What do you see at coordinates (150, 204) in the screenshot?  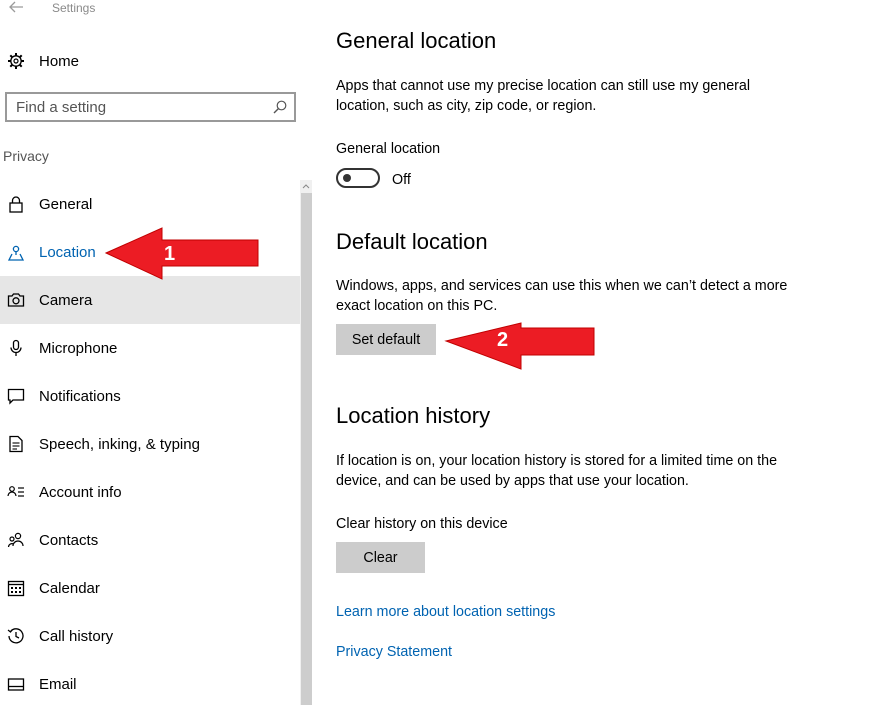 I see `sidebar-item-general: General` at bounding box center [150, 204].